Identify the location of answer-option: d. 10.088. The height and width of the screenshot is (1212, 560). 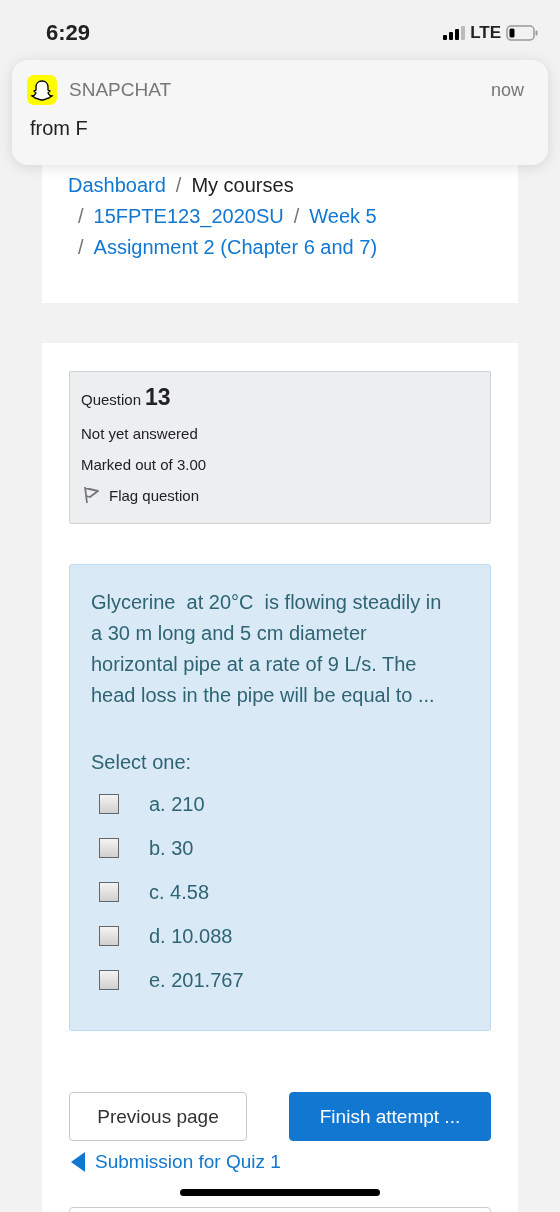
(191, 936).